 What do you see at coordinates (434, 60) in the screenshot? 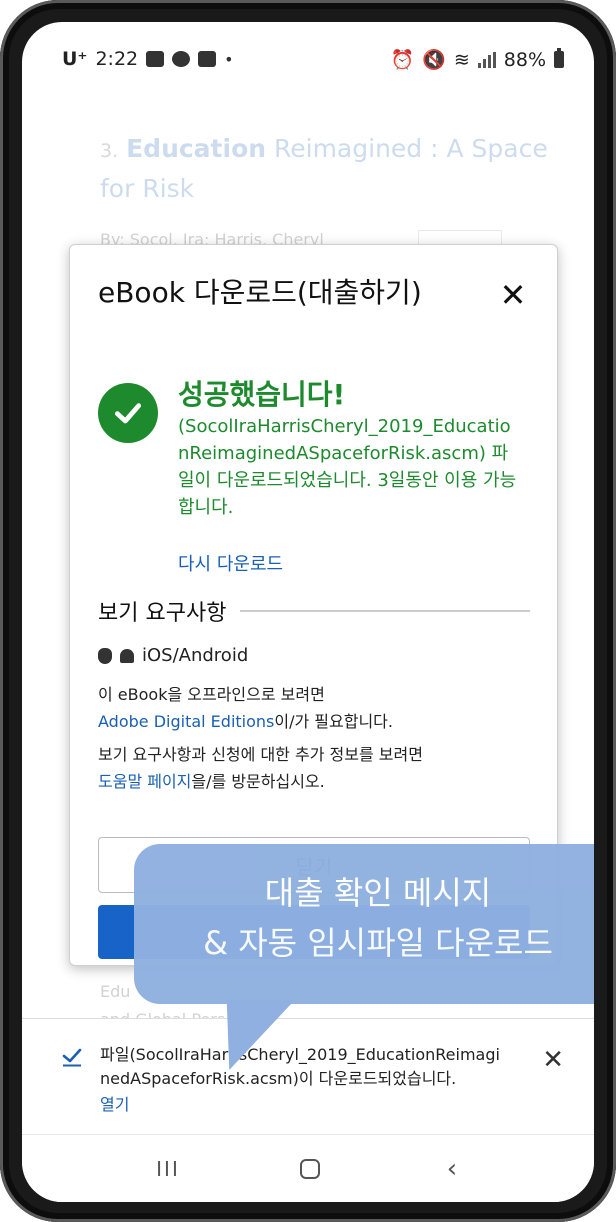
I see `mute-icon: 🔇` at bounding box center [434, 60].